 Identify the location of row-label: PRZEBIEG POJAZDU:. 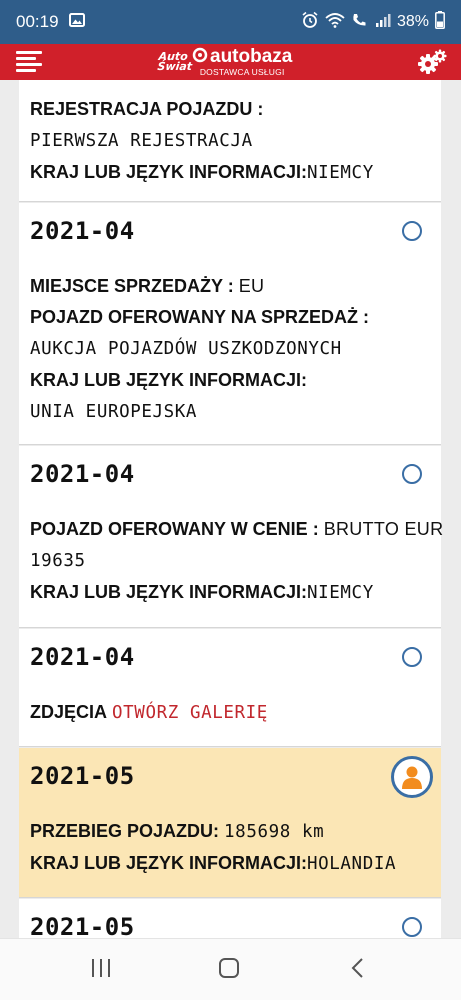
(125, 831).